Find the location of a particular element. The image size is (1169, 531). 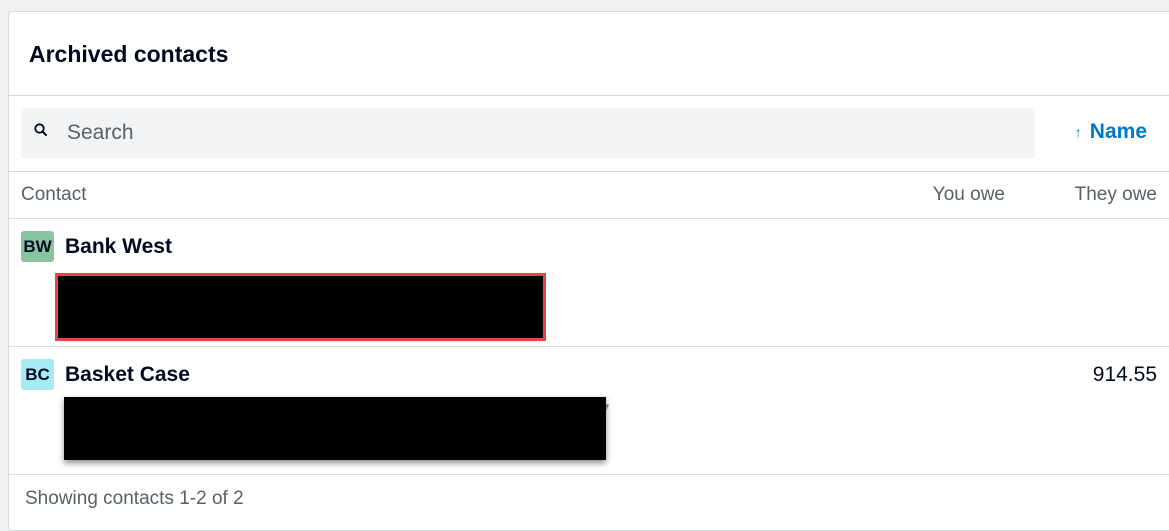

search-icon is located at coordinates (40, 129).